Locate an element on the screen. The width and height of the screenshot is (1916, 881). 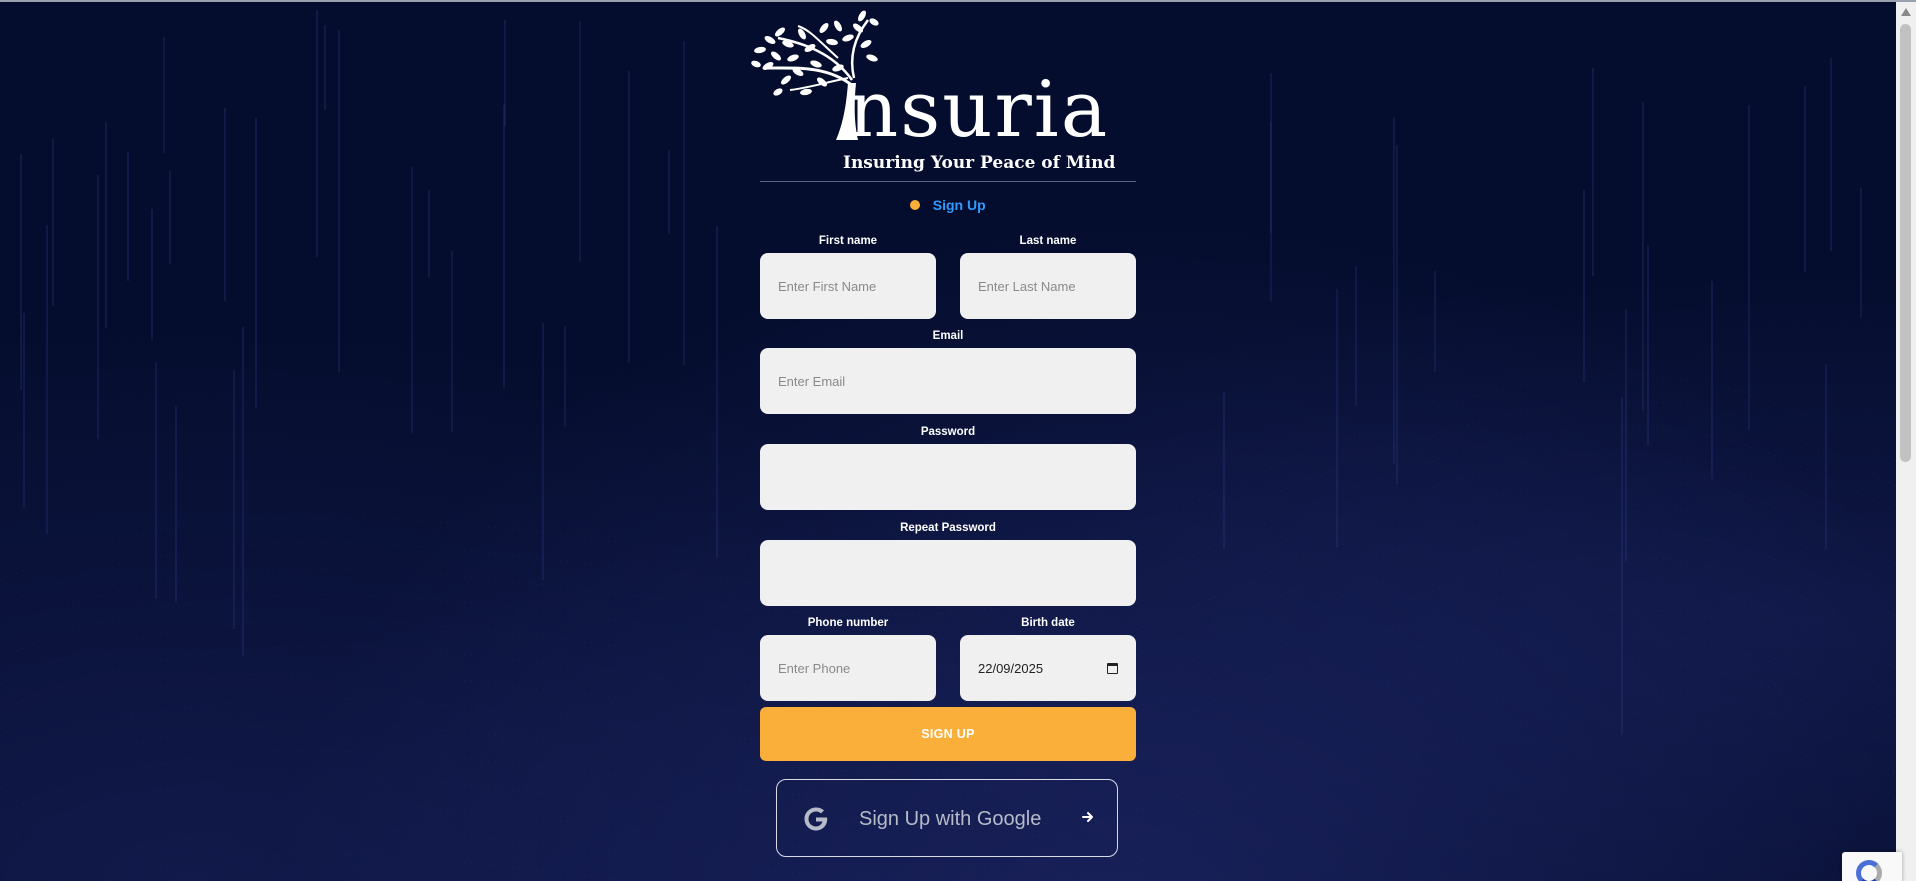
sign-up-with-google-button: Sign Up with Google is located at coordinates (947, 818).